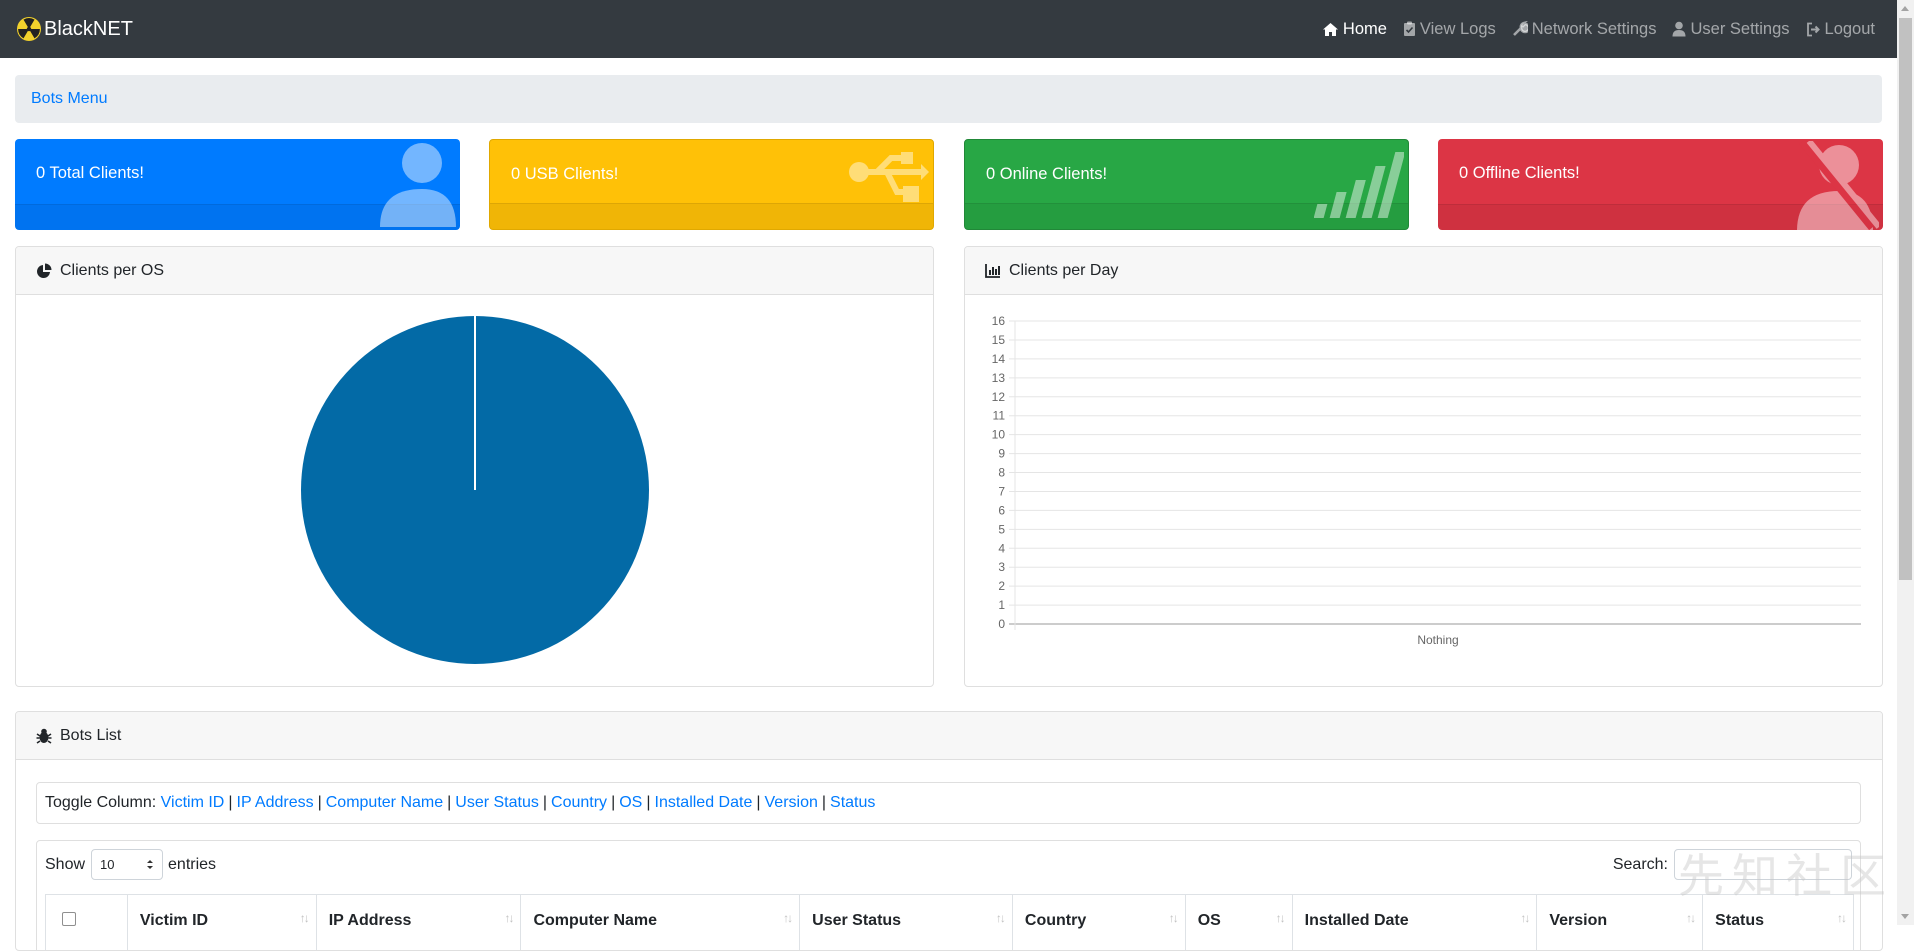  What do you see at coordinates (1660, 184) in the screenshot?
I see `offline-clients-card: 0 Offline Clients!` at bounding box center [1660, 184].